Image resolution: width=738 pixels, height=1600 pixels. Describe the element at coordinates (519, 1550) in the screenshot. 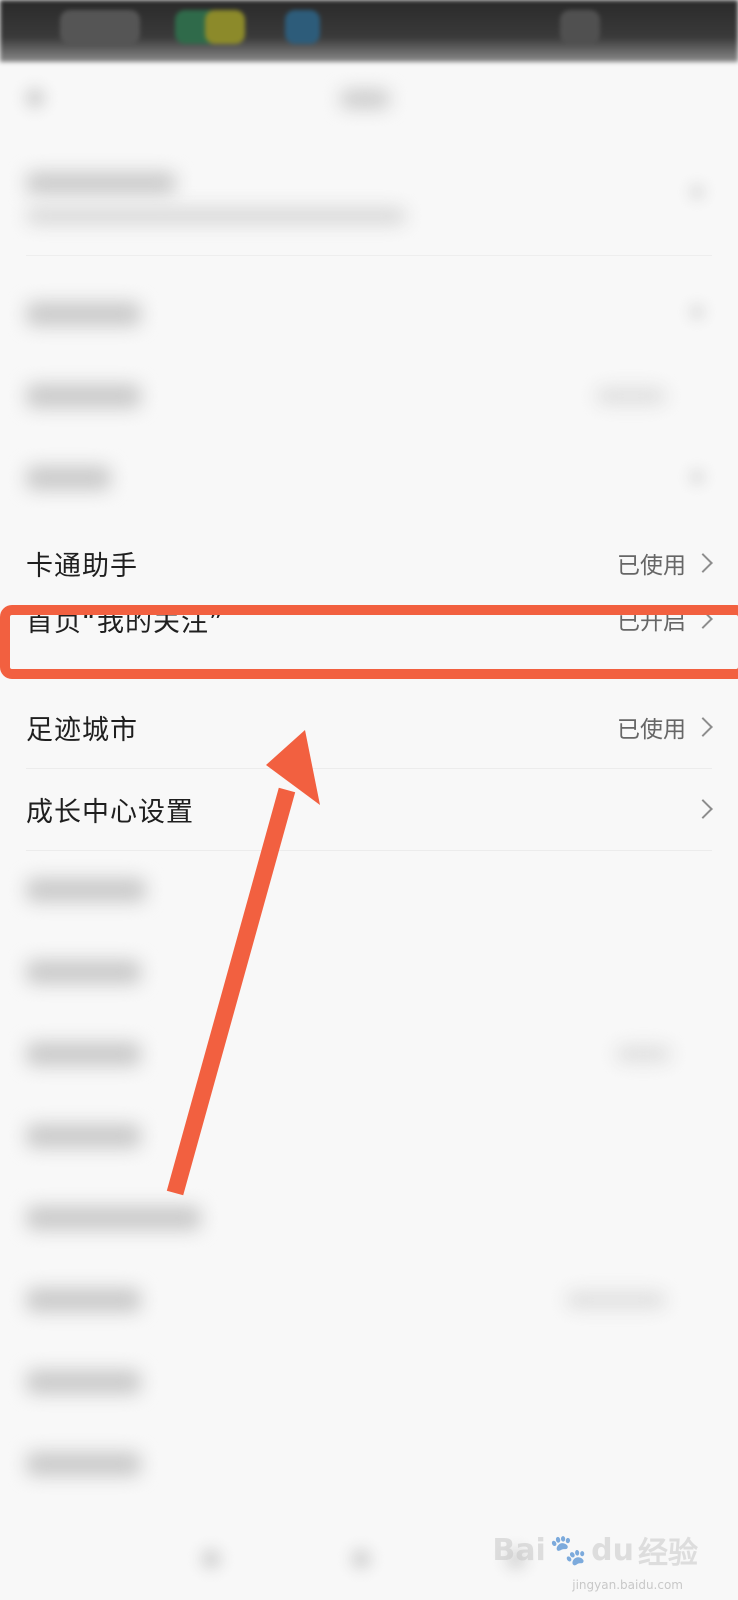

I see `watermark-brand: Bai` at that location.